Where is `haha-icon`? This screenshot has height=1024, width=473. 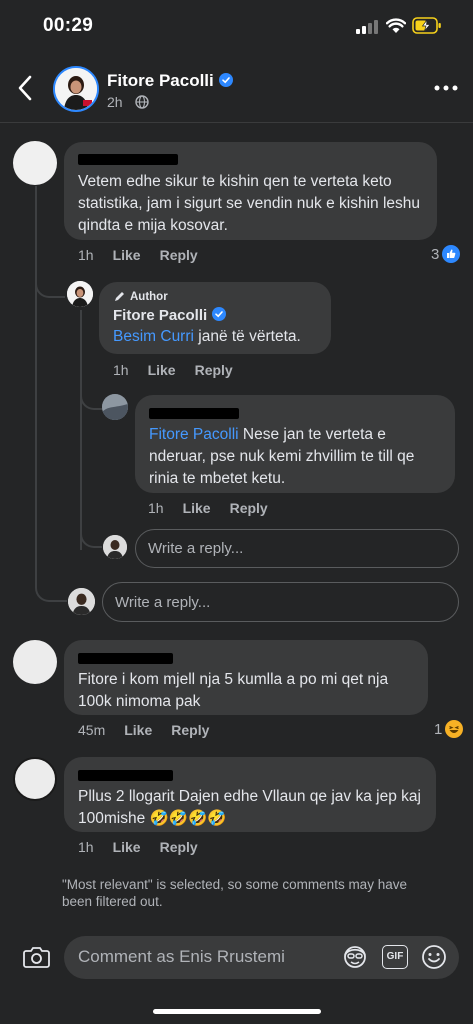 haha-icon is located at coordinates (454, 729).